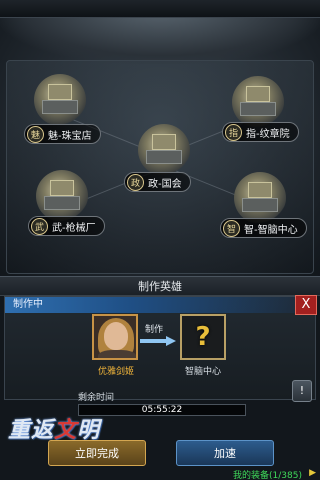 The height and width of the screenshot is (480, 320). What do you see at coordinates (164, 150) in the screenshot?
I see `building-parliament` at bounding box center [164, 150].